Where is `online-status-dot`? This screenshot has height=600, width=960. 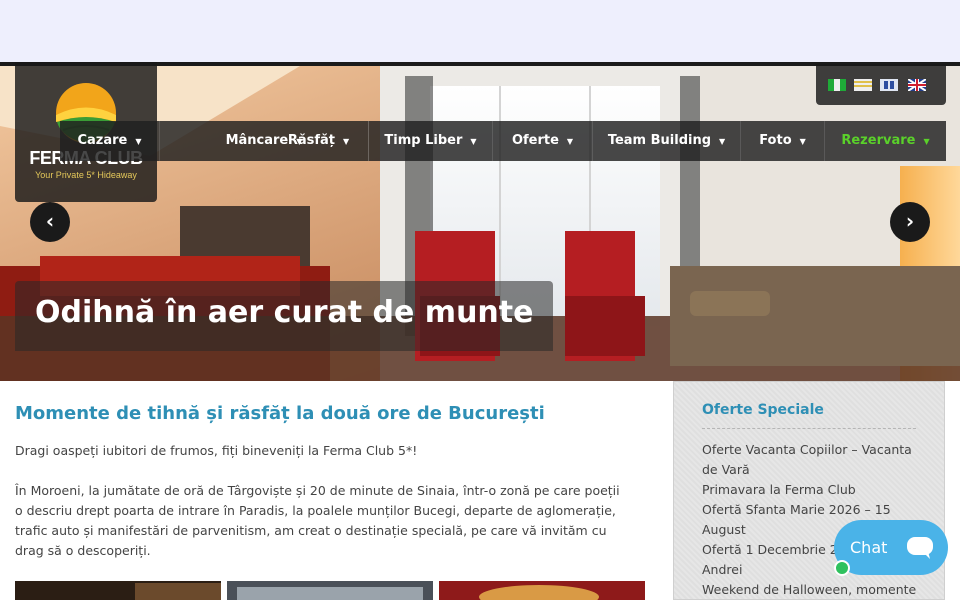 online-status-dot is located at coordinates (842, 568).